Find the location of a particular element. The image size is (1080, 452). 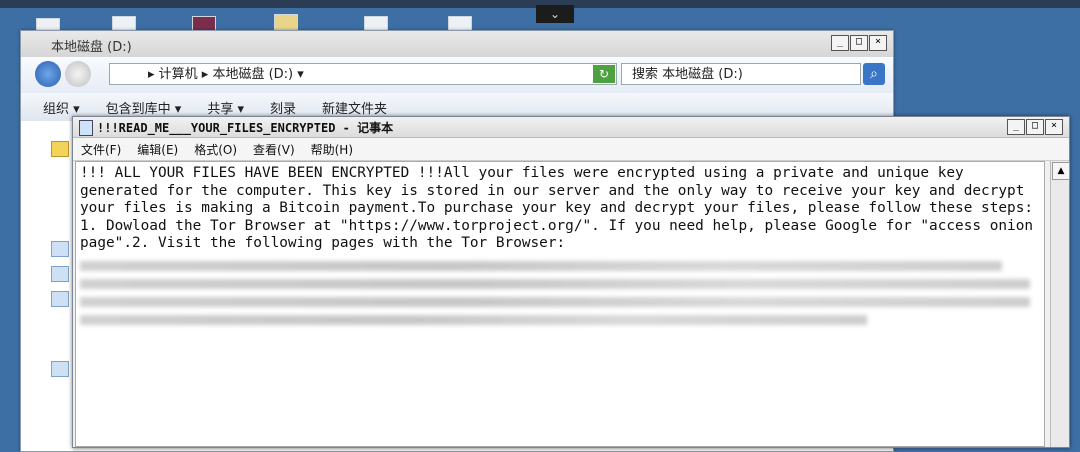

burn-button: 刻录 is located at coordinates (283, 107).